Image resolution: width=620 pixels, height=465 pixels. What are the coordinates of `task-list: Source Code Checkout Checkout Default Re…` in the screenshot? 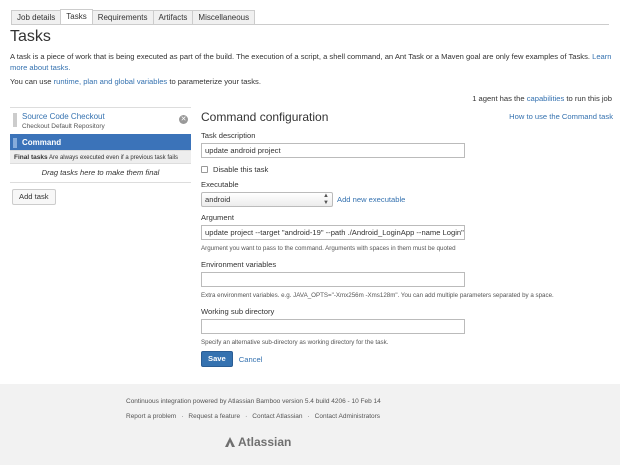 It's located at (100, 145).